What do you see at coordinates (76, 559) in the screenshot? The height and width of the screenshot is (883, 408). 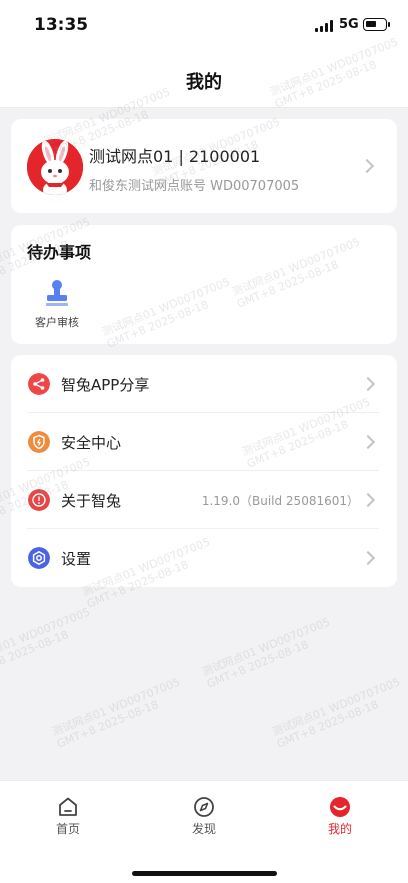 I see `menu-item-label: 设置` at bounding box center [76, 559].